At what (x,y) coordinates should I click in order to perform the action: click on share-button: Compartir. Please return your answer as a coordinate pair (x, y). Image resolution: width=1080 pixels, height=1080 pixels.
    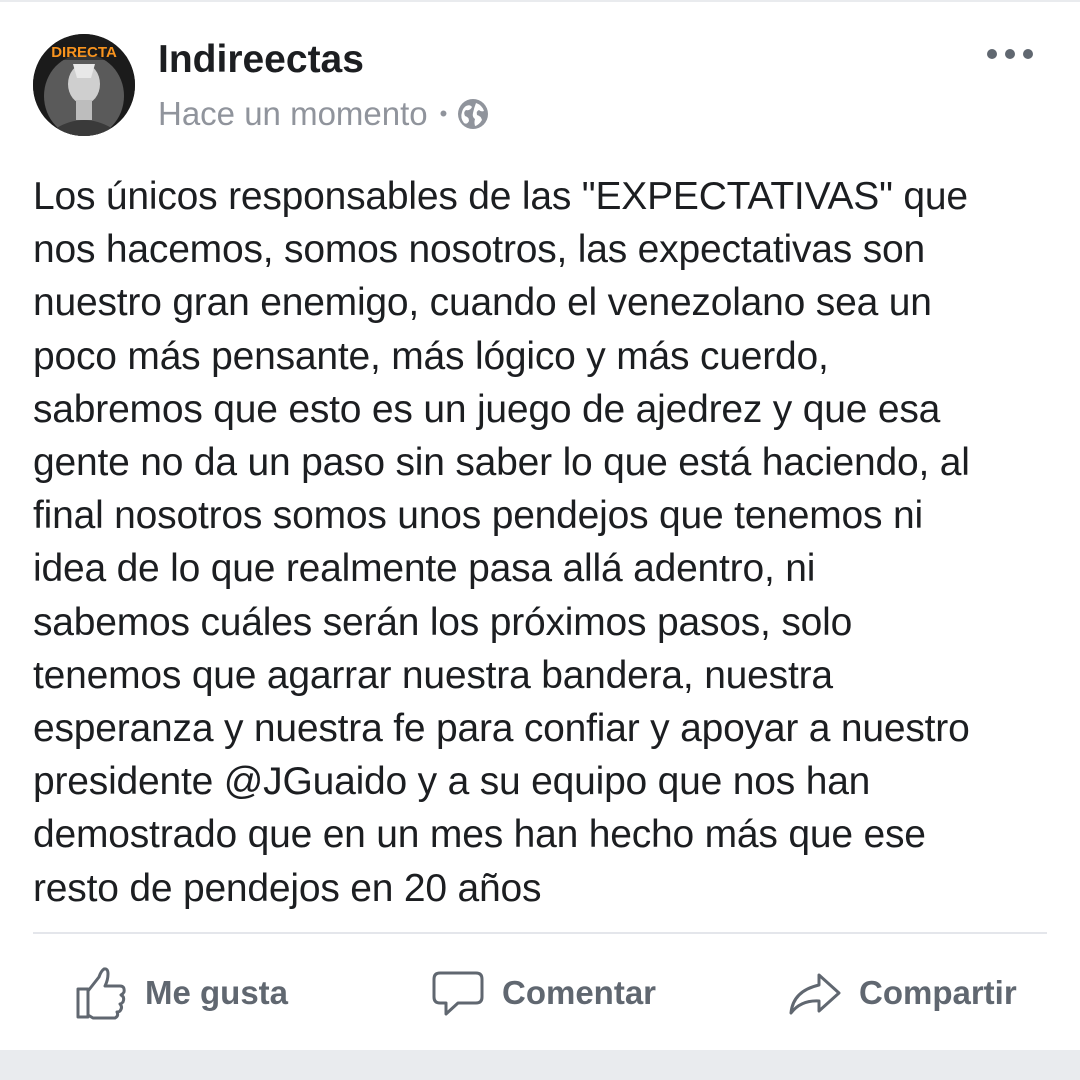
    Looking at the image, I should click on (902, 993).